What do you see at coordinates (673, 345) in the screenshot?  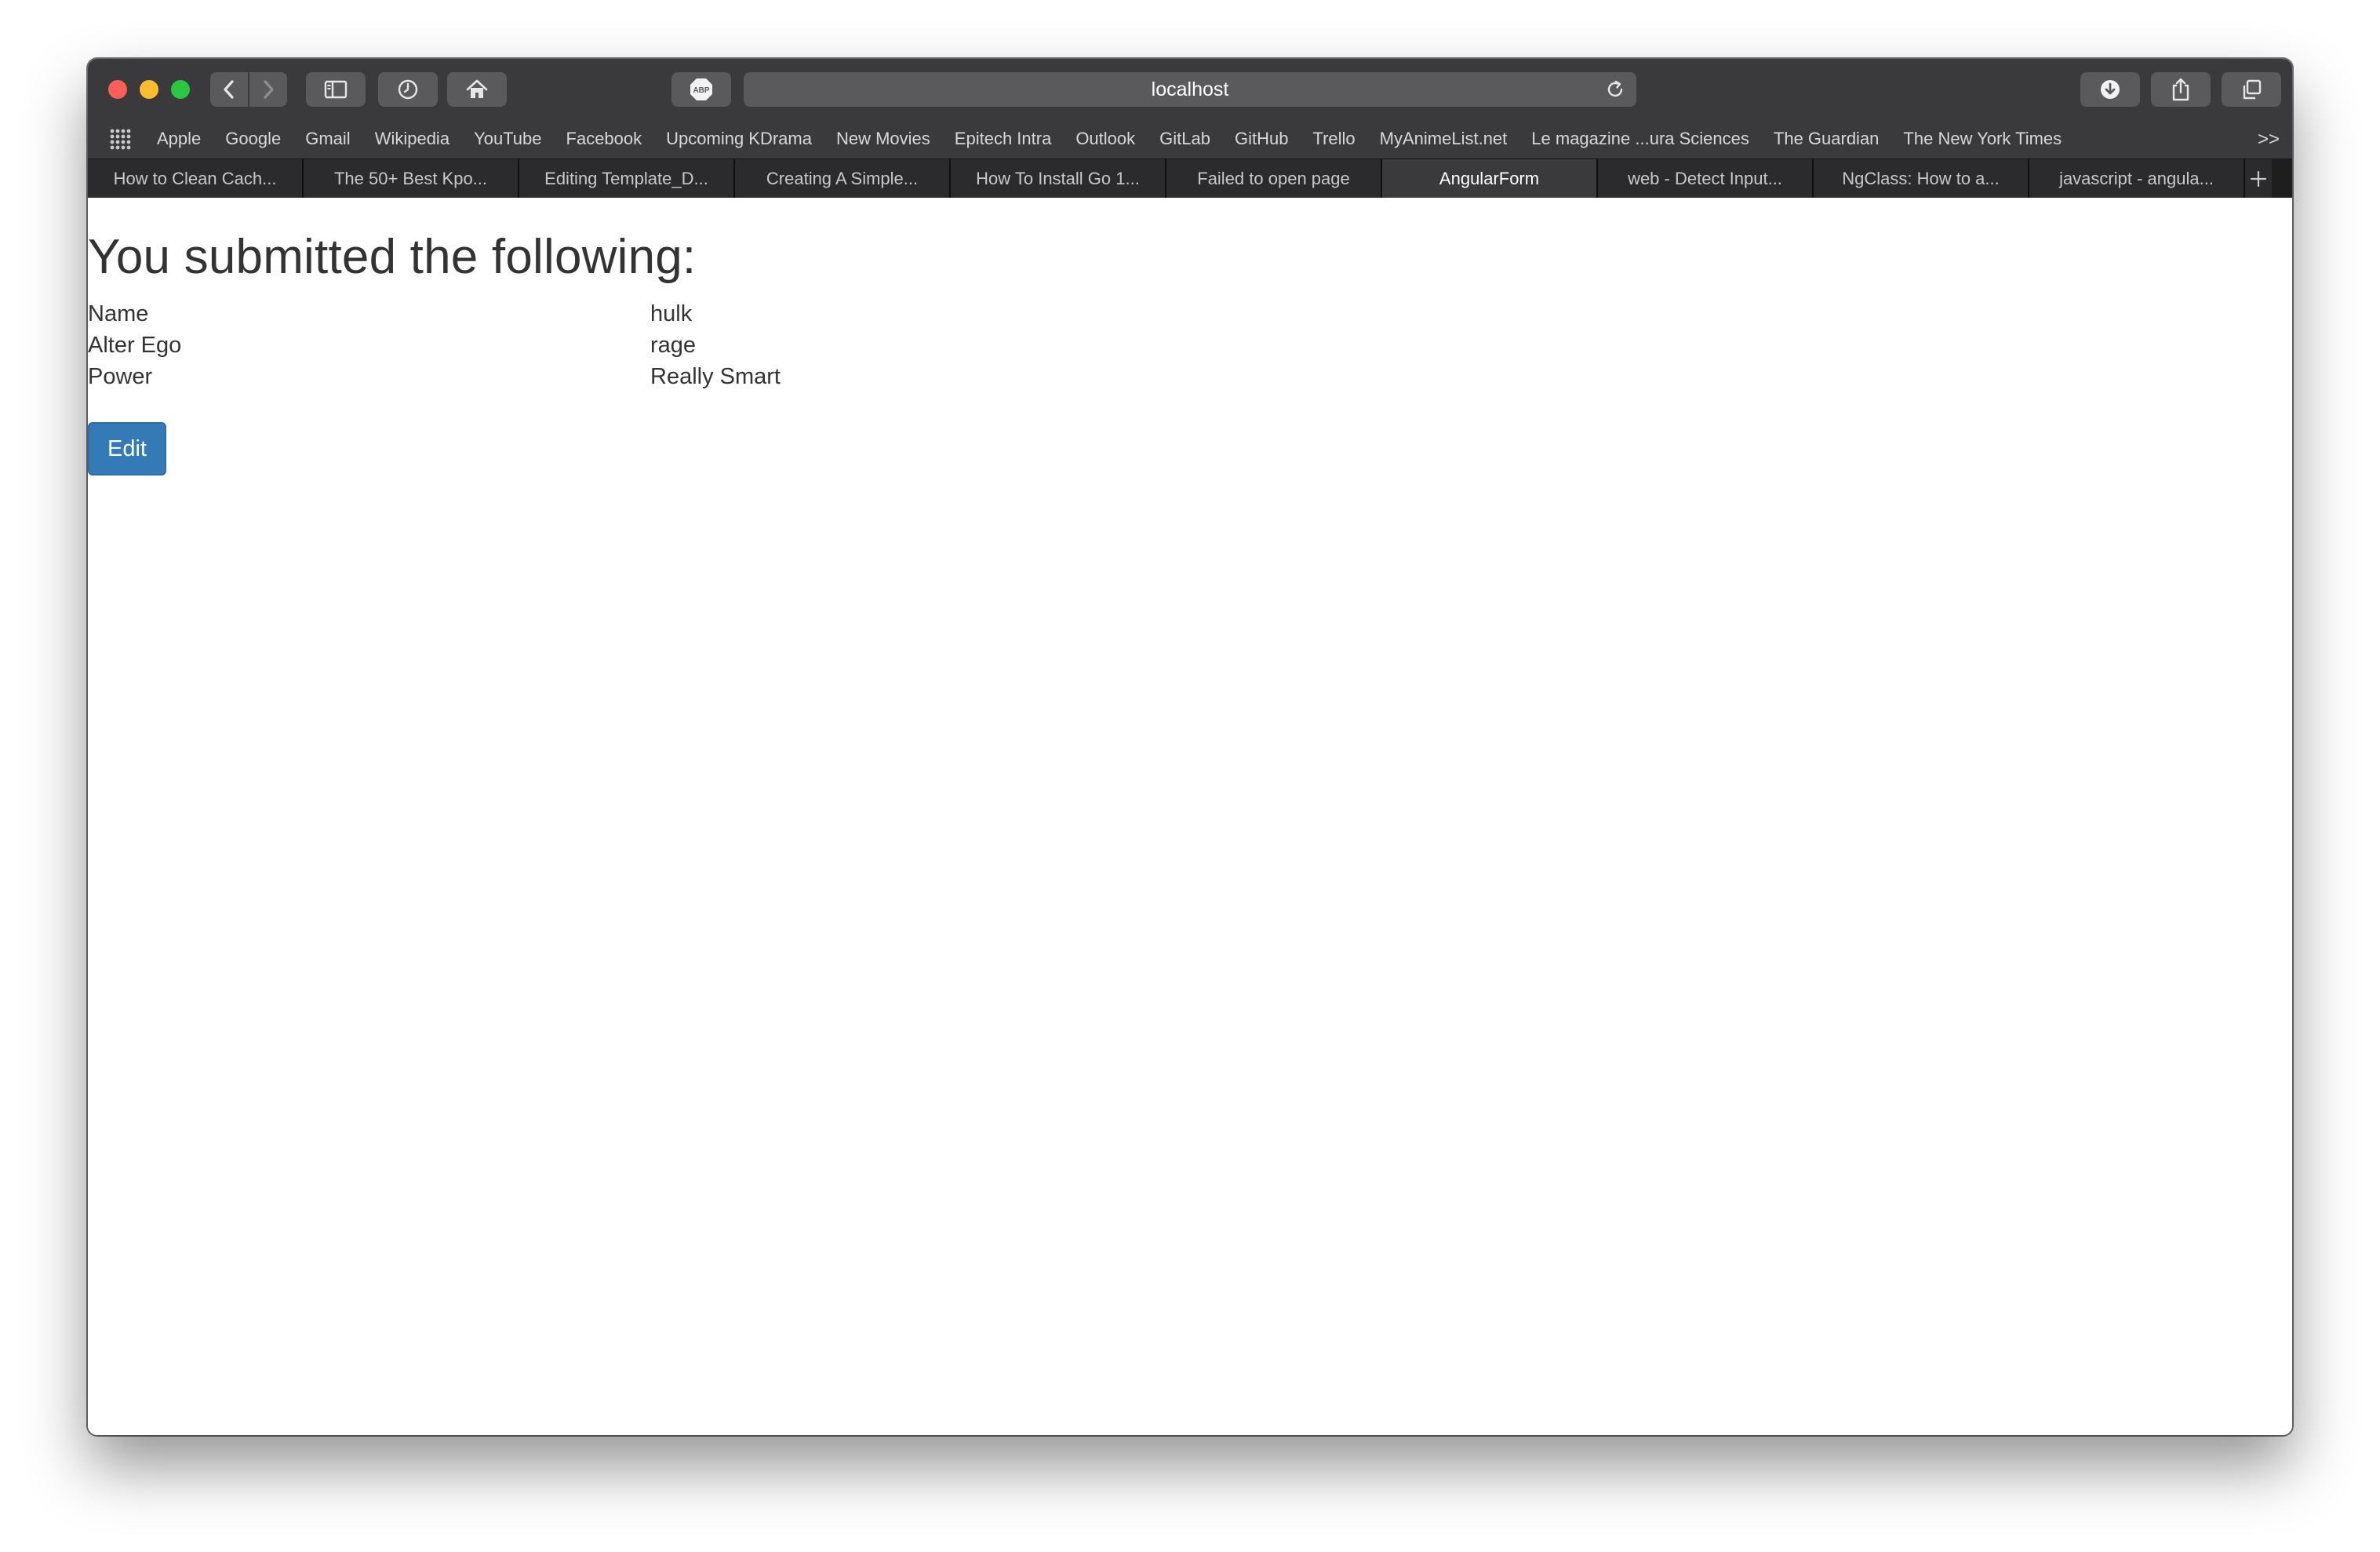 I see `field-value: rage` at bounding box center [673, 345].